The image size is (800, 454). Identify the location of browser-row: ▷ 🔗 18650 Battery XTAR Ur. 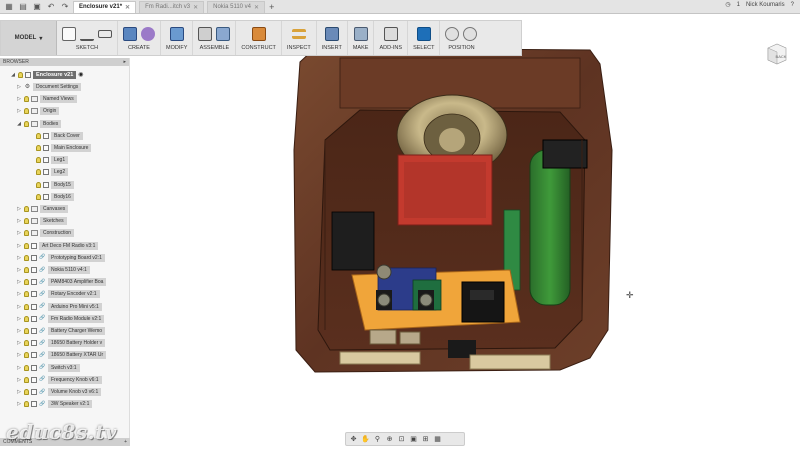
(61, 355).